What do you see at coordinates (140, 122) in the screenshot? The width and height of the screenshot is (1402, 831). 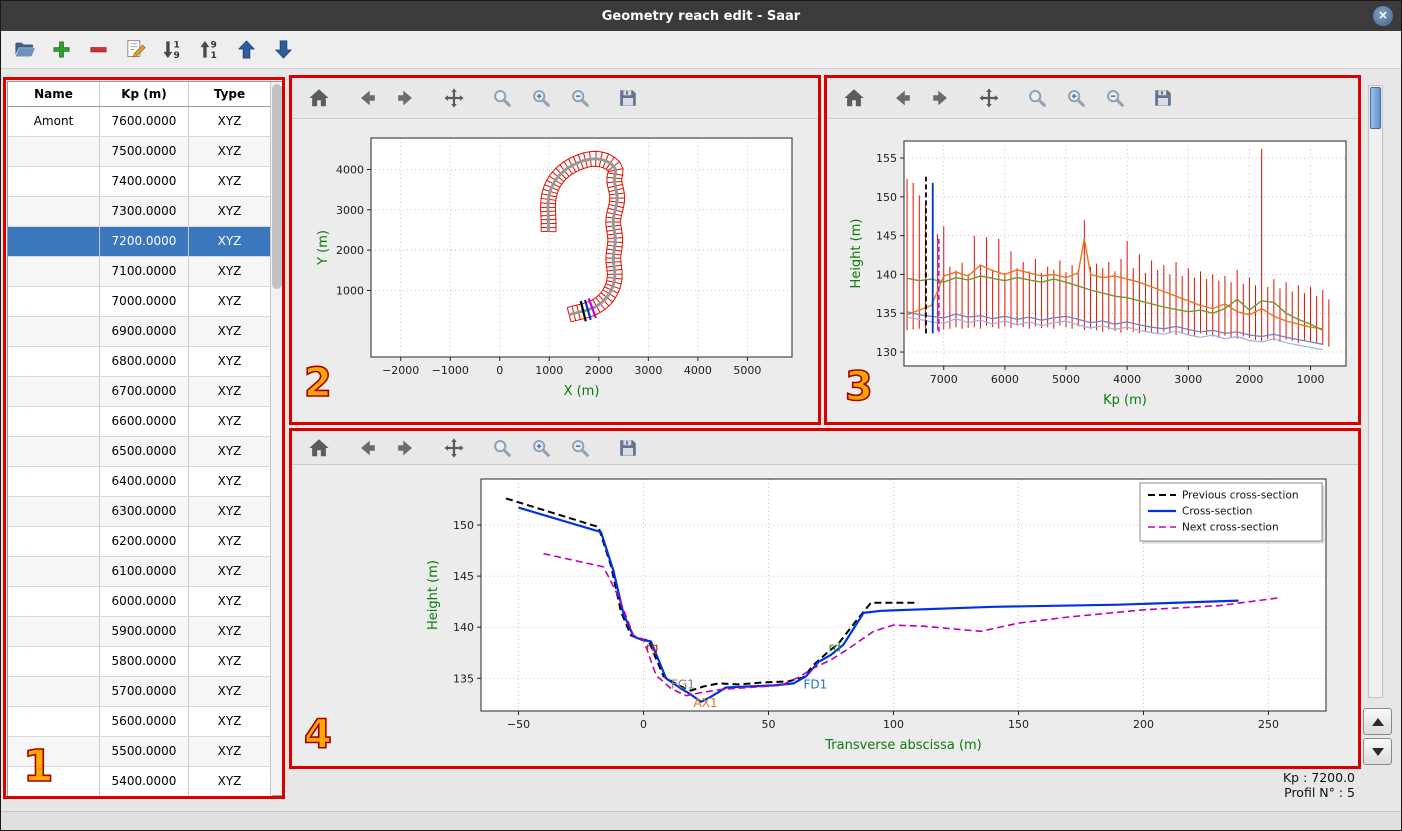 I see `table-row: Amont 7600.0000 XYZ` at bounding box center [140, 122].